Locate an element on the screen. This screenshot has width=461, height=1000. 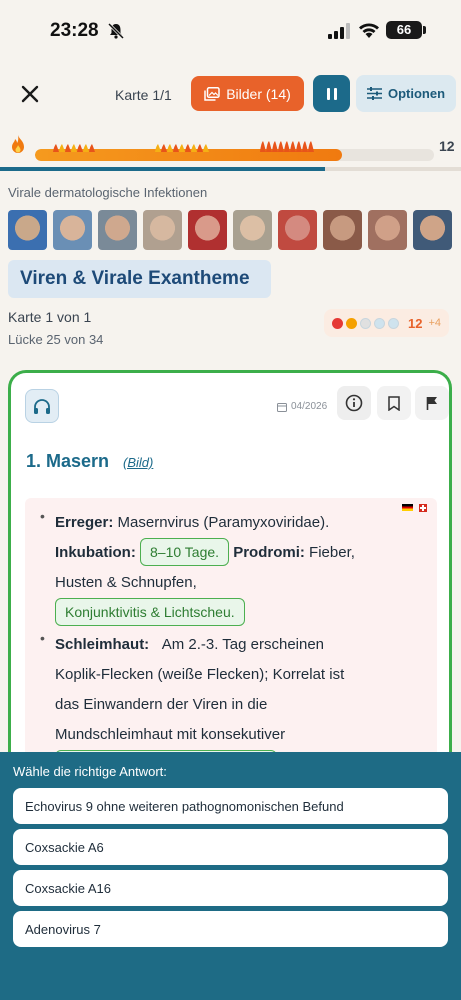
images-button: Bilder (14) is located at coordinates (247, 93).